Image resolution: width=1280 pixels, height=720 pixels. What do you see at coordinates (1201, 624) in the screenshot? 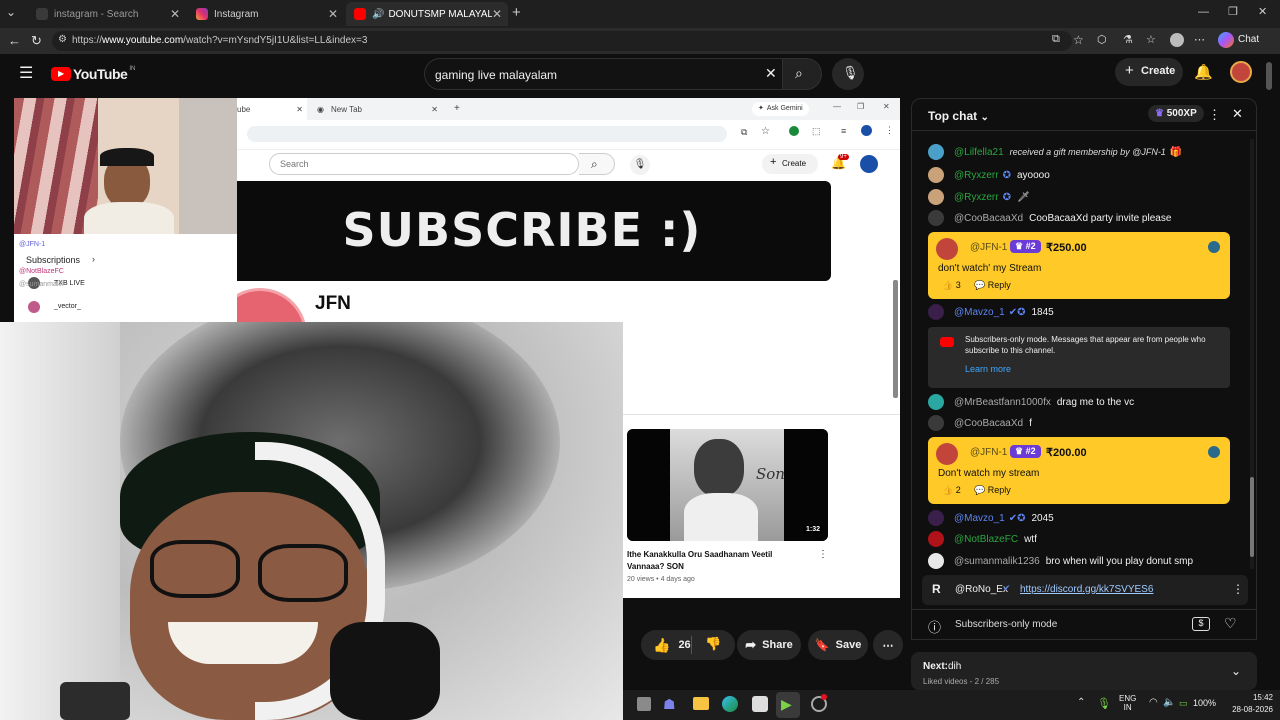
I see `super-chat-icon: $` at bounding box center [1201, 624].